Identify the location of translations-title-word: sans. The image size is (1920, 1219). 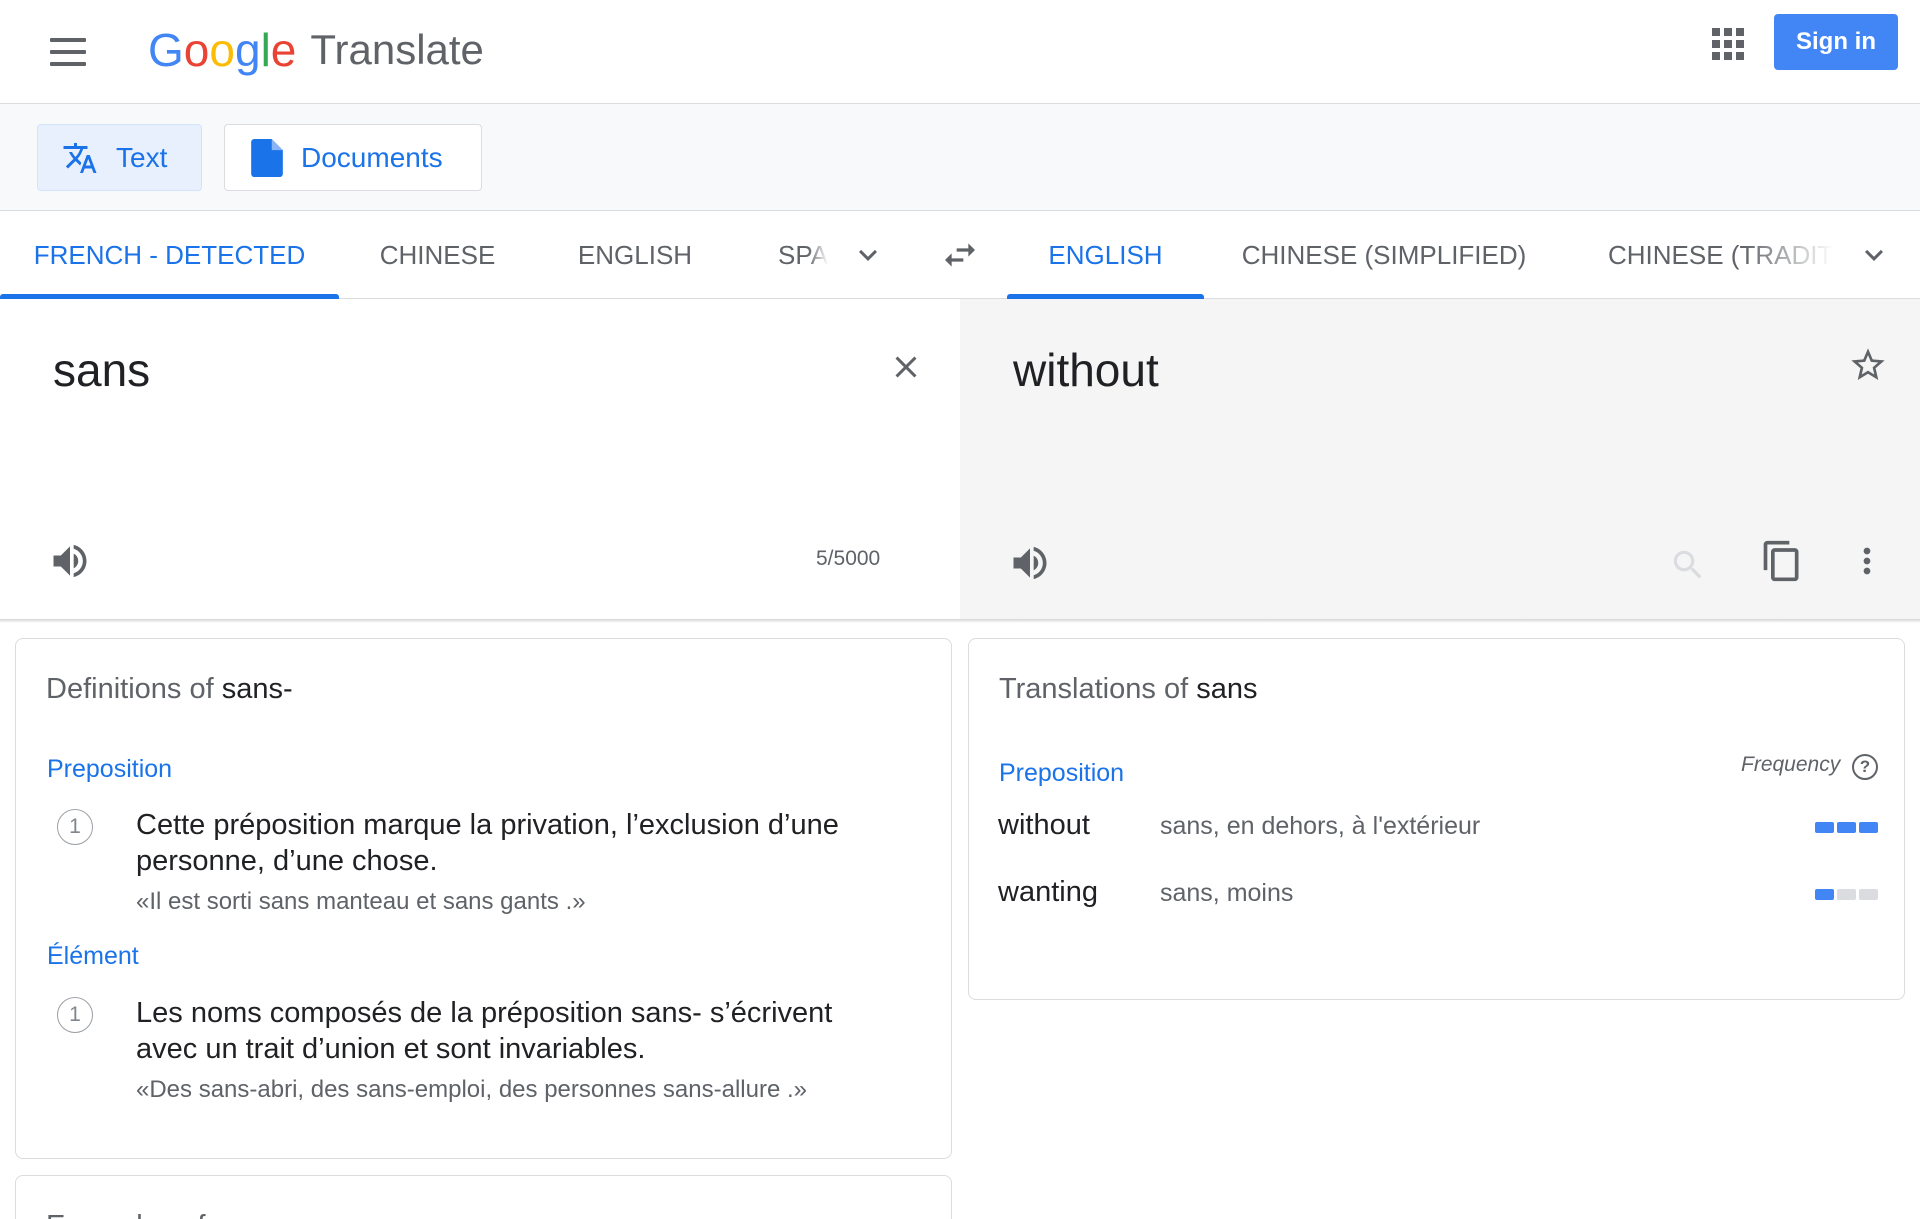
(1227, 689).